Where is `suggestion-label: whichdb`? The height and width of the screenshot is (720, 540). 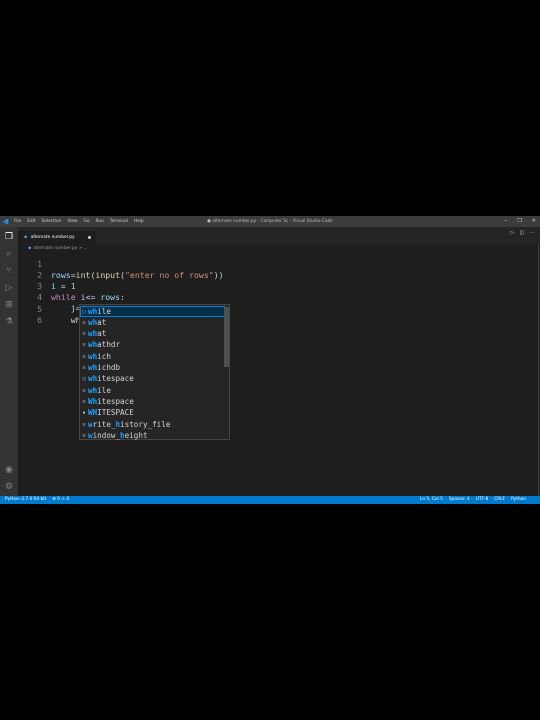
suggestion-label: whichdb is located at coordinates (104, 367).